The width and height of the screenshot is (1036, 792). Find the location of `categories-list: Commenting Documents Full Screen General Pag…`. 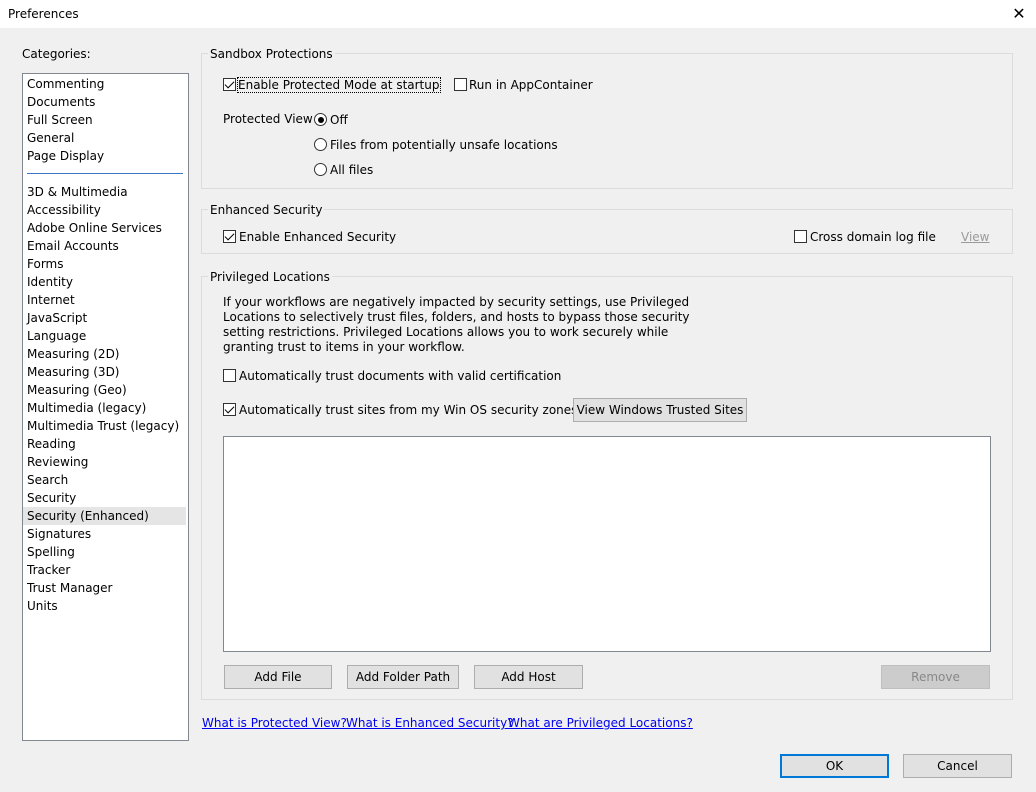

categories-list: Commenting Documents Full Screen General Pag… is located at coordinates (105, 407).